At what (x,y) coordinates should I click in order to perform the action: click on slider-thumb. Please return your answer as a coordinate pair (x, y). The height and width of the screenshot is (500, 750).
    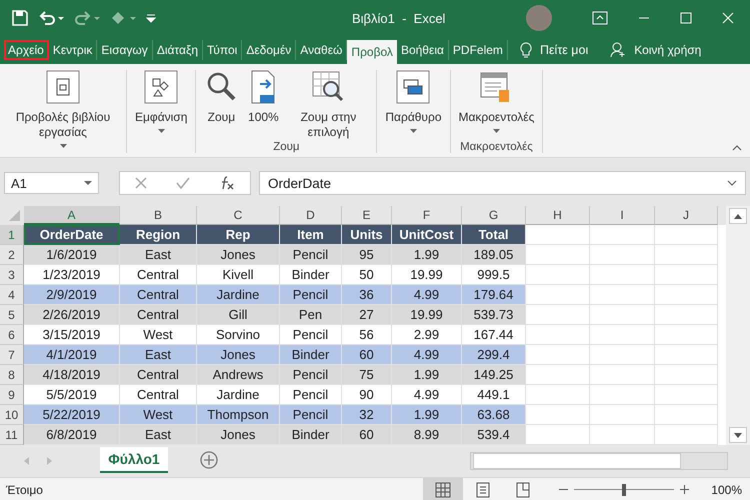
    Looking at the image, I should click on (624, 490).